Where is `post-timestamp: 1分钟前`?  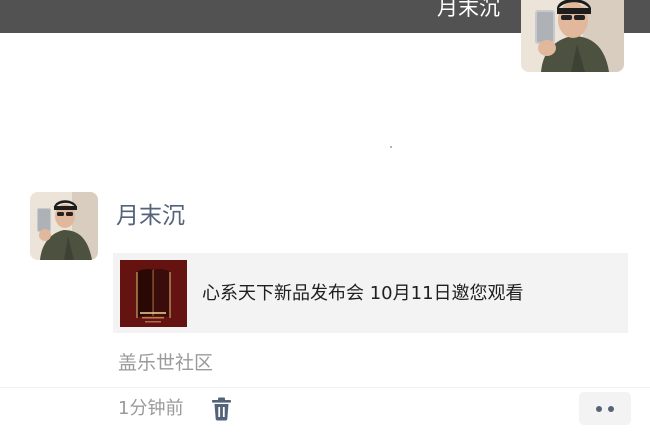
post-timestamp: 1分钟前 is located at coordinates (151, 408).